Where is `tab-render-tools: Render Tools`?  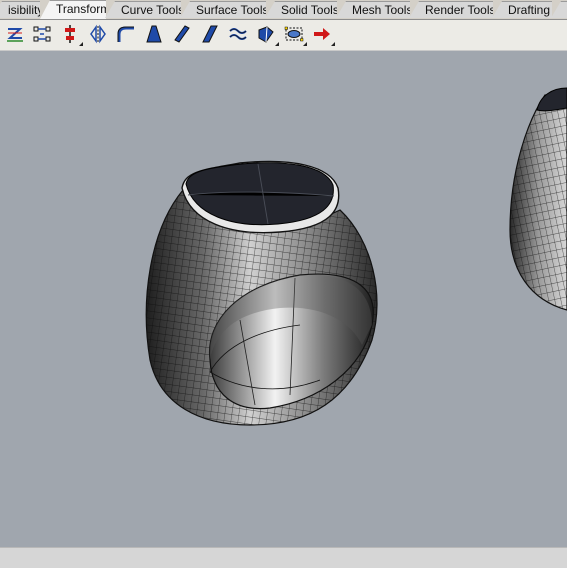
tab-render-tools: Render Tools is located at coordinates (451, 9).